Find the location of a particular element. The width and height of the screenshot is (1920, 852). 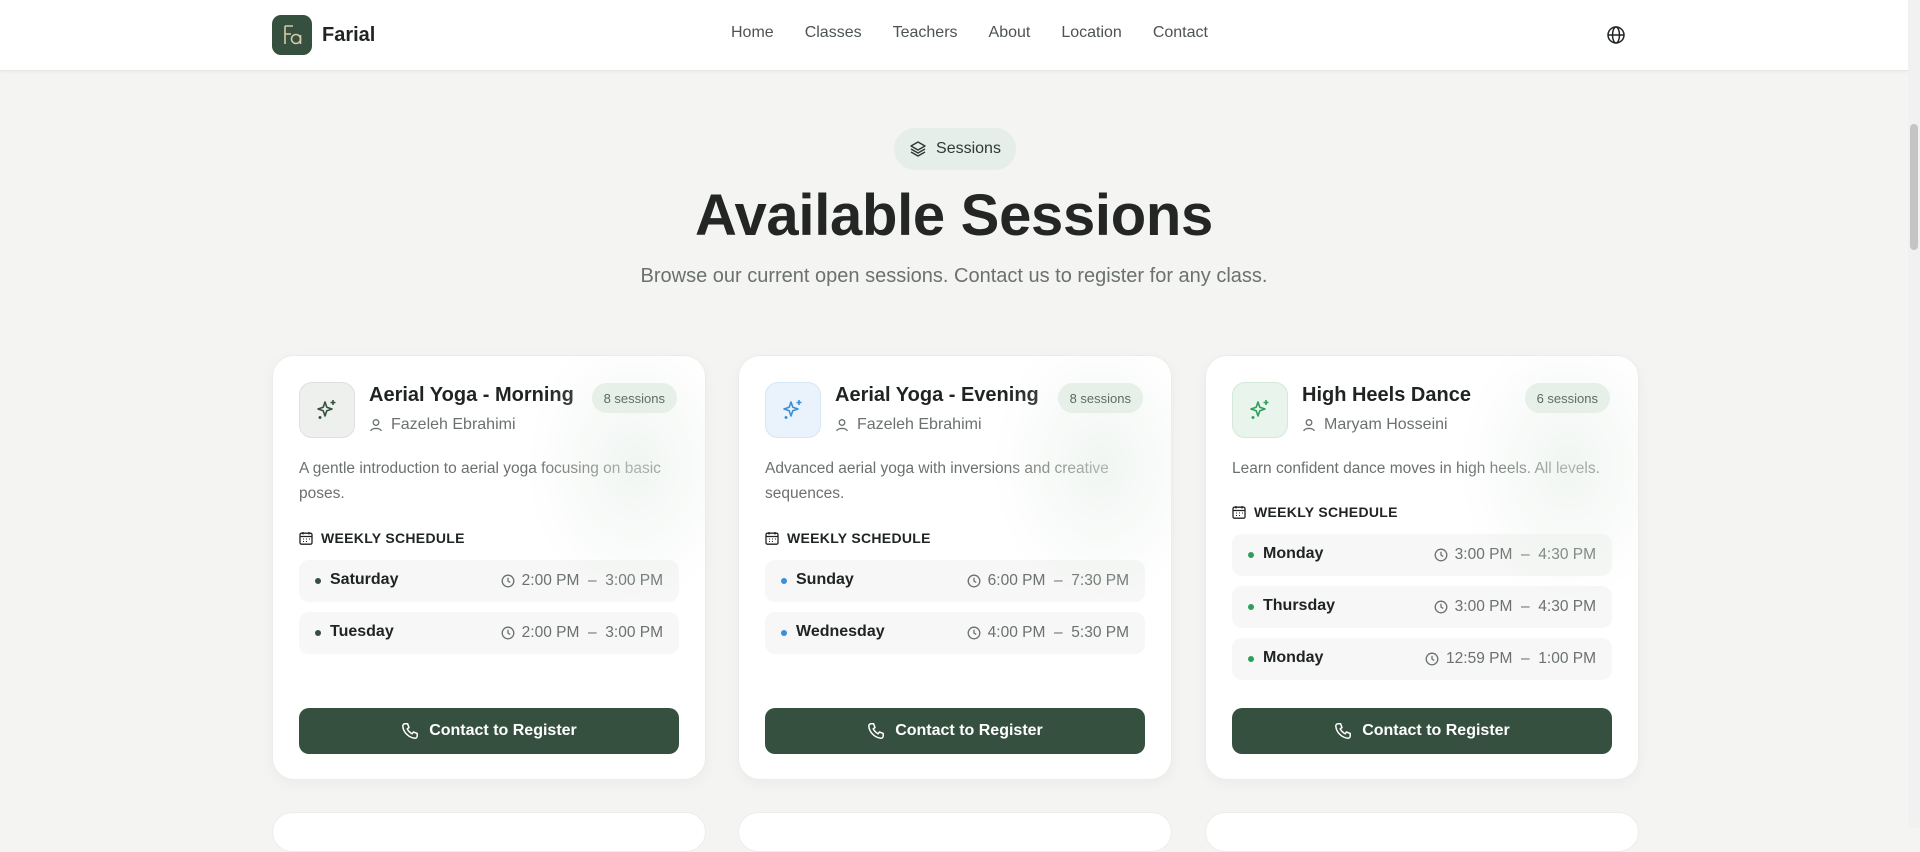

nav-teachers: Teachers is located at coordinates (925, 33).